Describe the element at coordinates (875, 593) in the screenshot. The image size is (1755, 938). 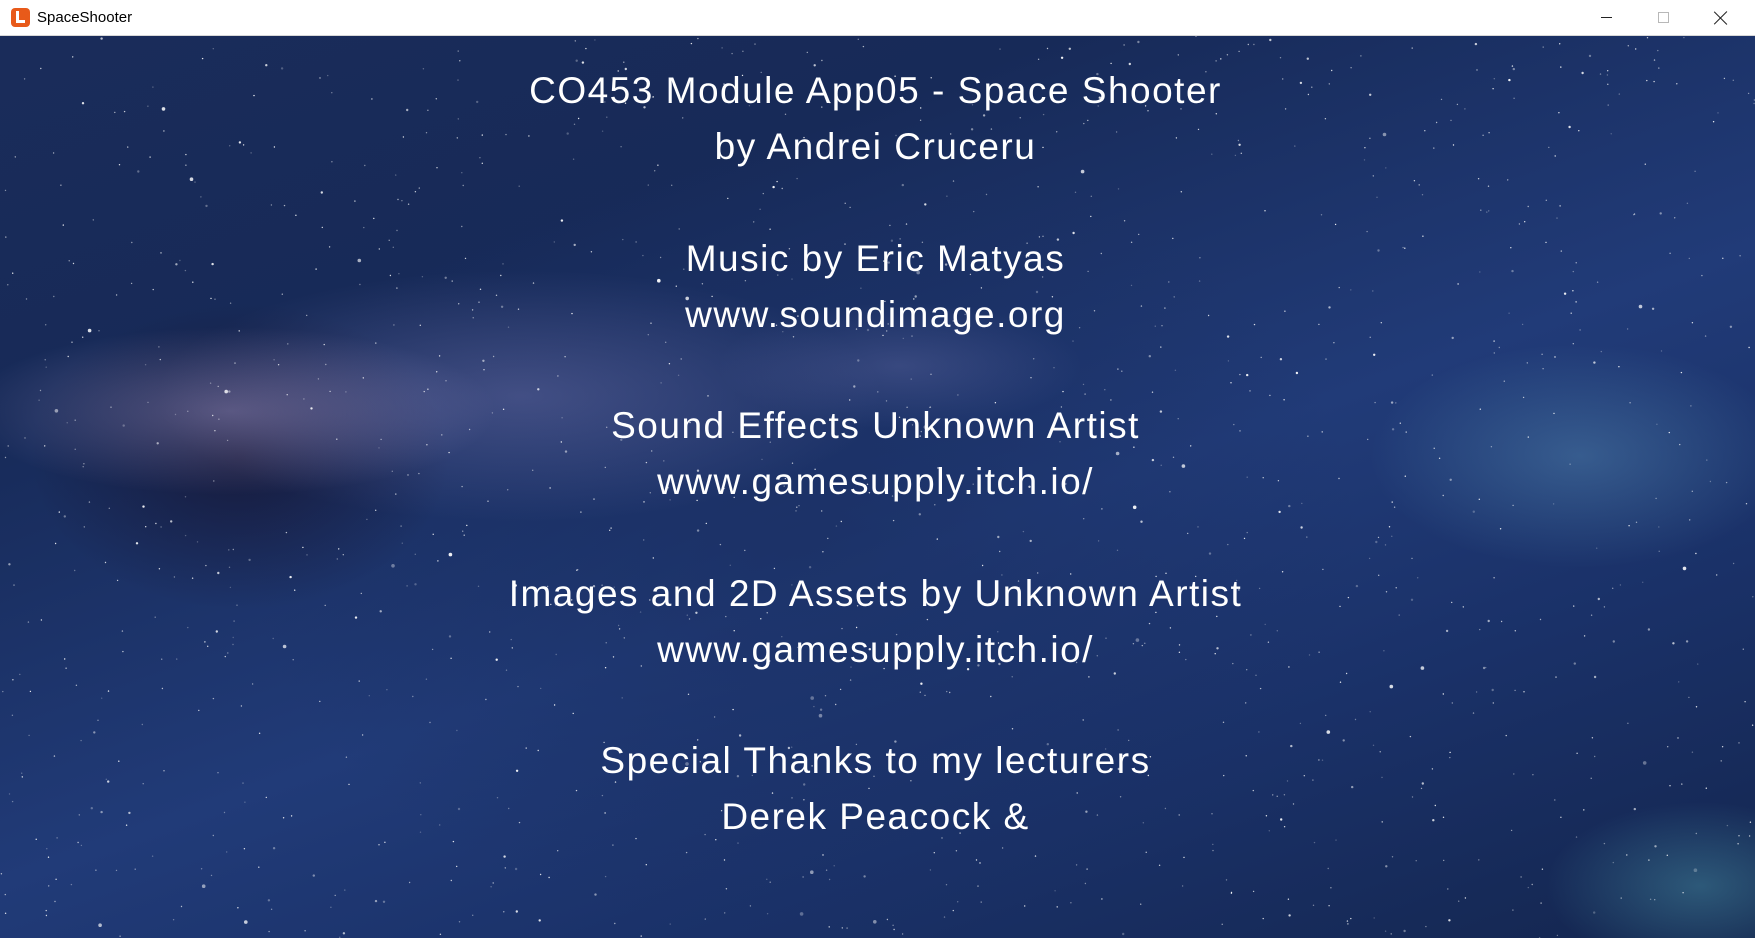
I see `credits-images-heading: Images and 2D Assets by Unknown Artist` at that location.